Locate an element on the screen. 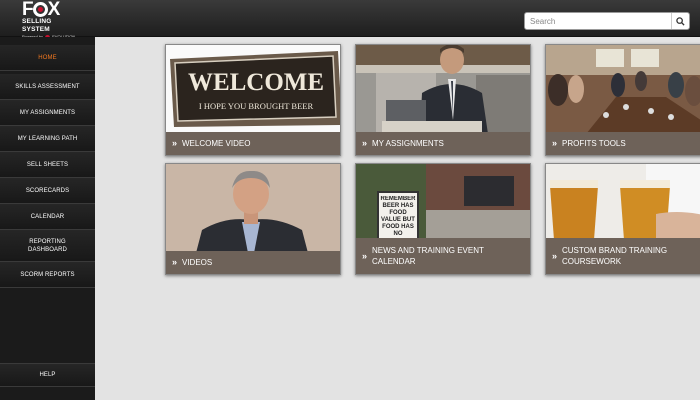  sidebar-item-scorm-reports: SCORM REPORTS is located at coordinates (47, 275).